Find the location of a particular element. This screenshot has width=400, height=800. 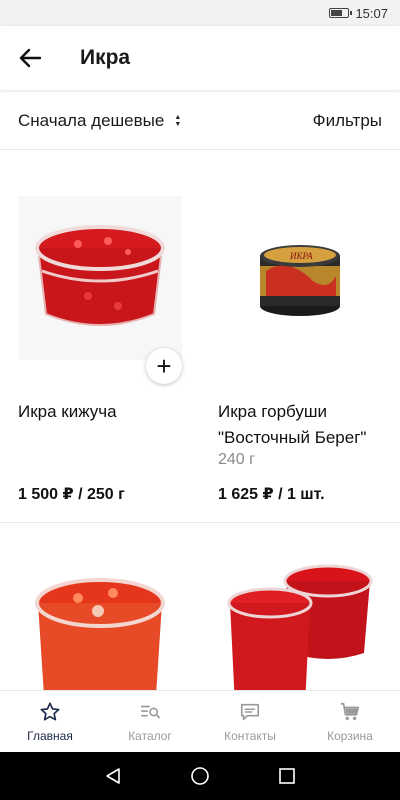

add-to-cart-button: + is located at coordinates (164, 366).